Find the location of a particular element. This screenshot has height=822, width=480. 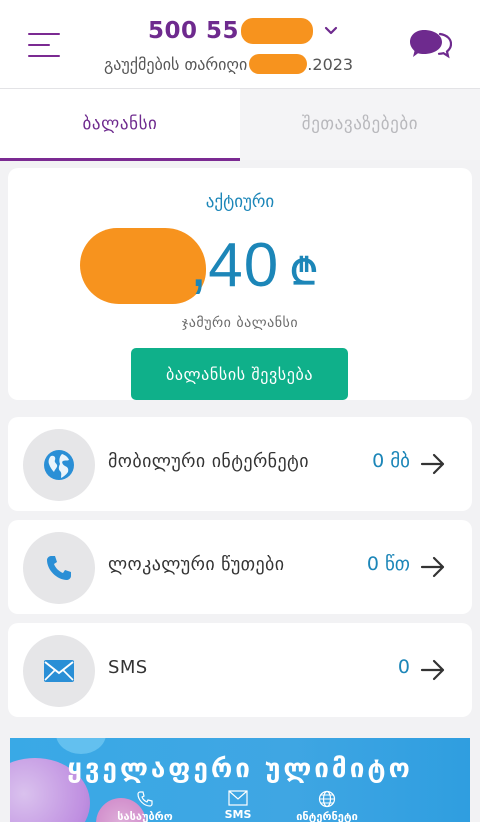

banner-item-calls: სასაუბრო is located at coordinates (145, 806).